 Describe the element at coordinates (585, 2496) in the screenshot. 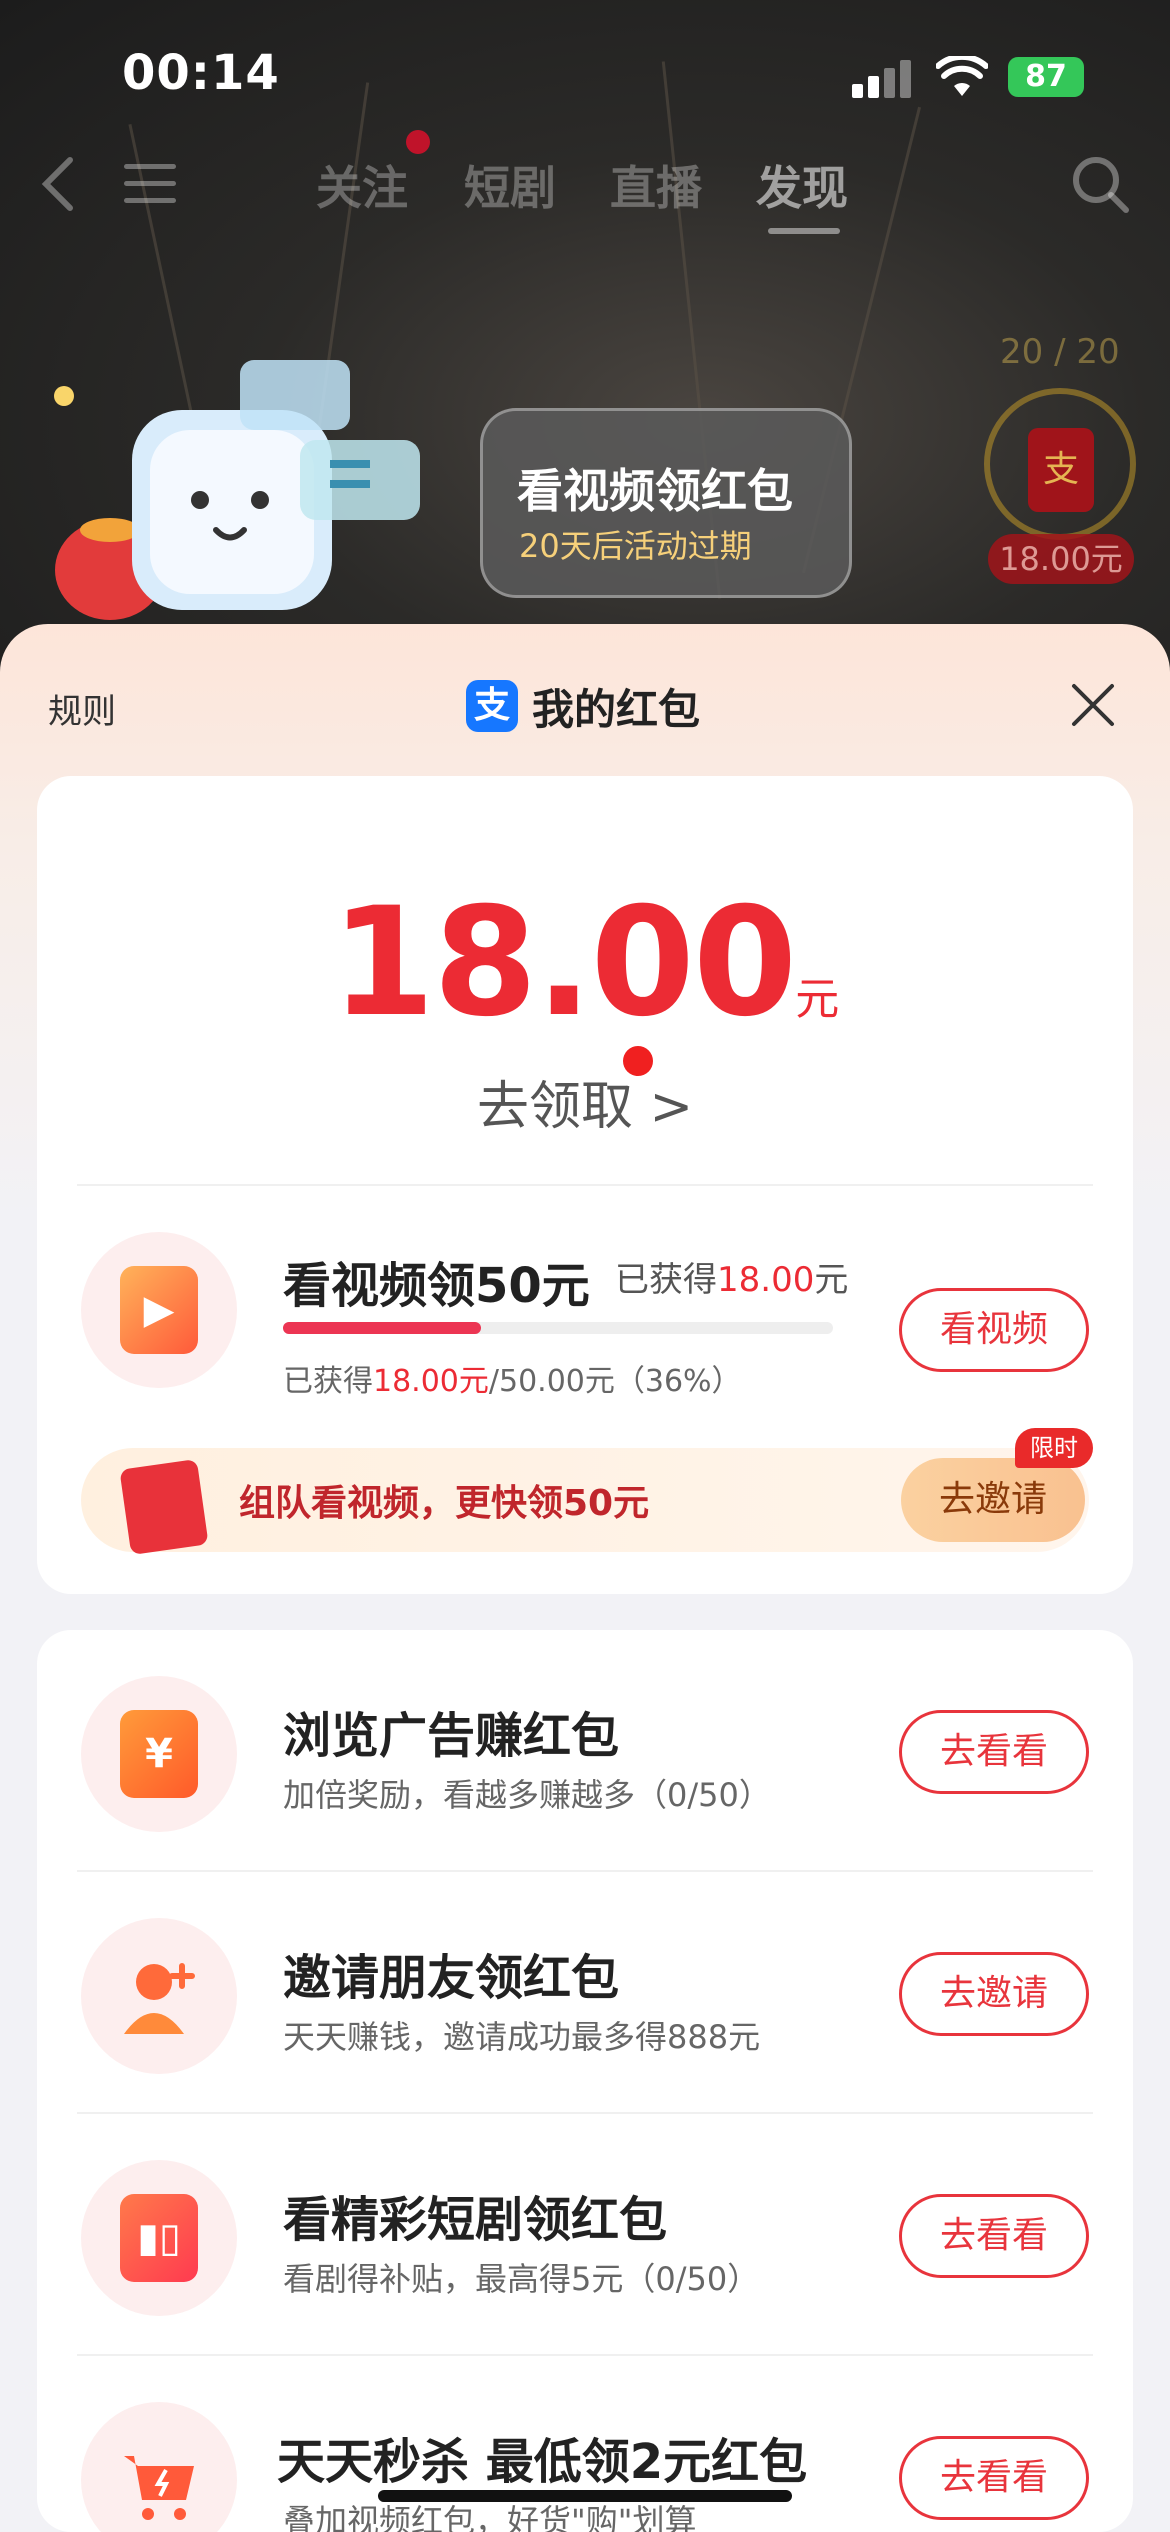

I see `home-indicator` at that location.